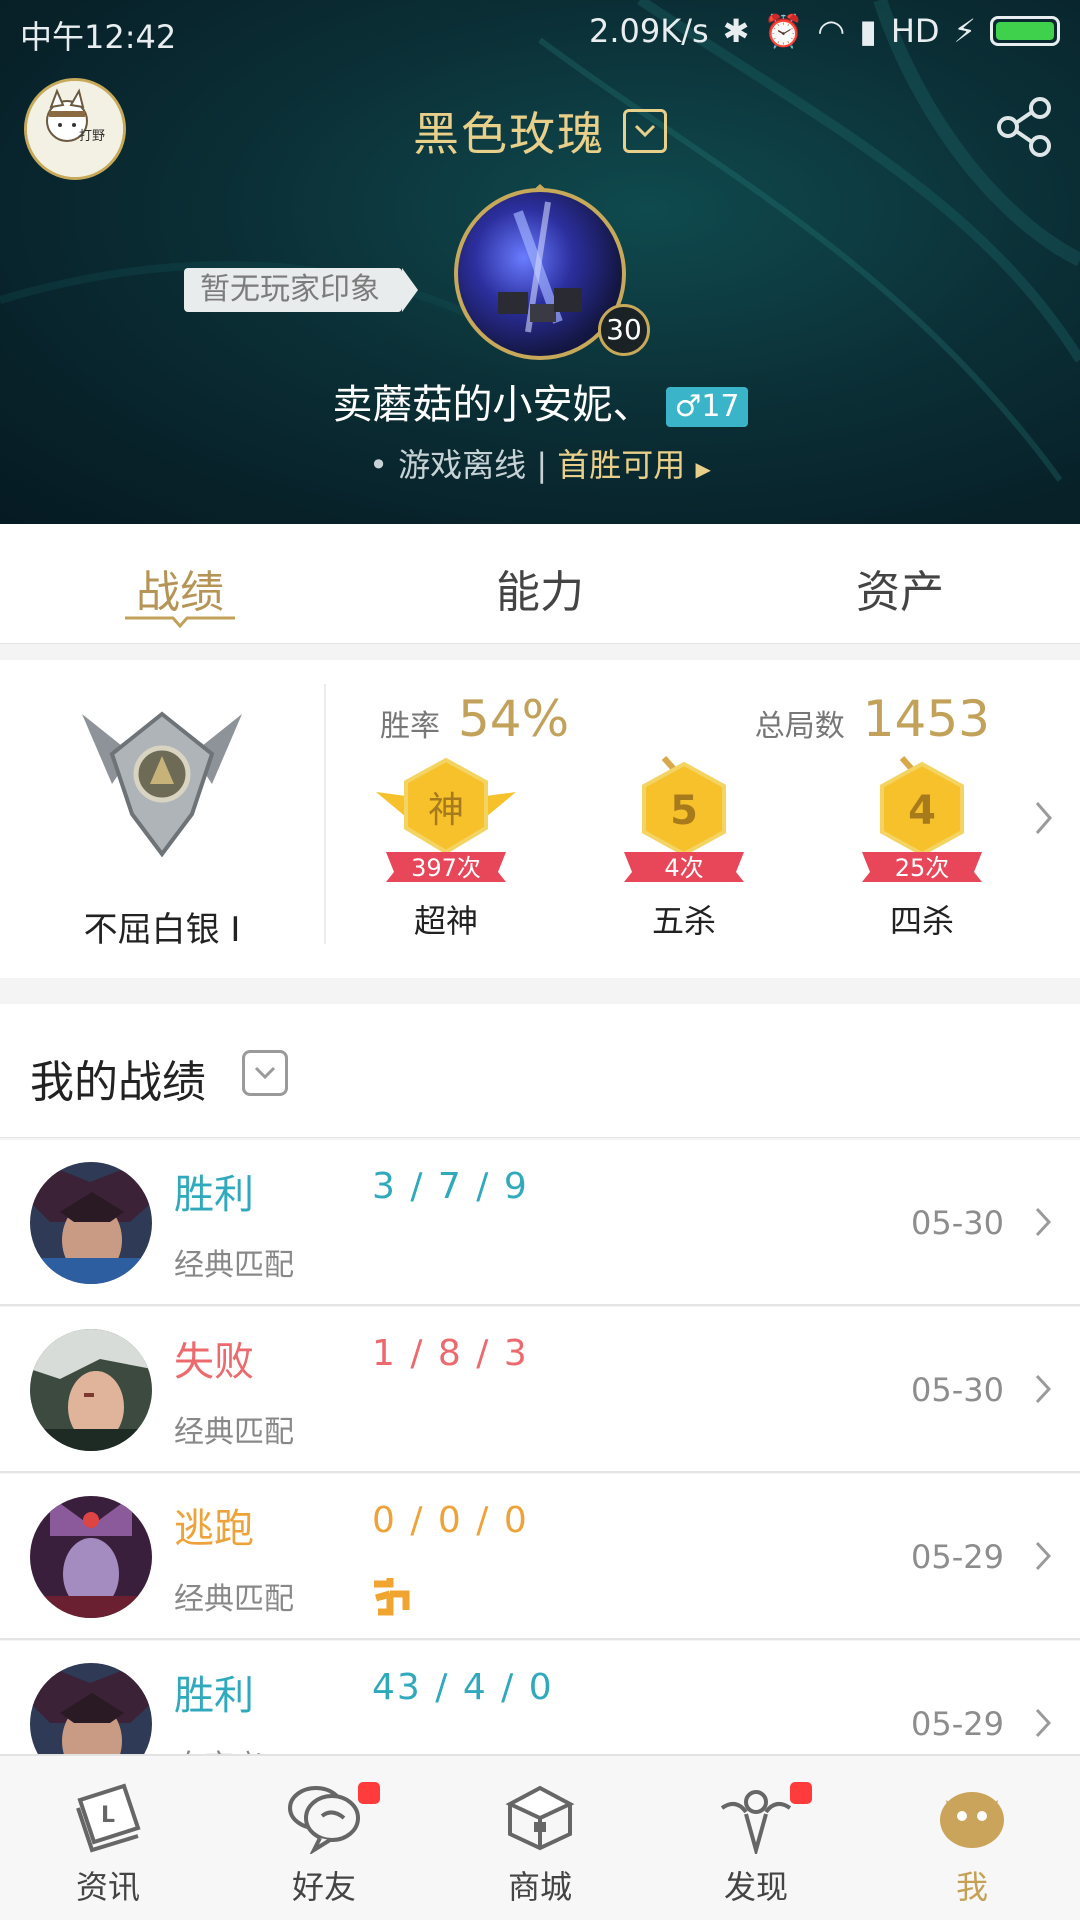 The height and width of the screenshot is (1920, 1080). I want to click on medal-count: 25次, so click(922, 868).